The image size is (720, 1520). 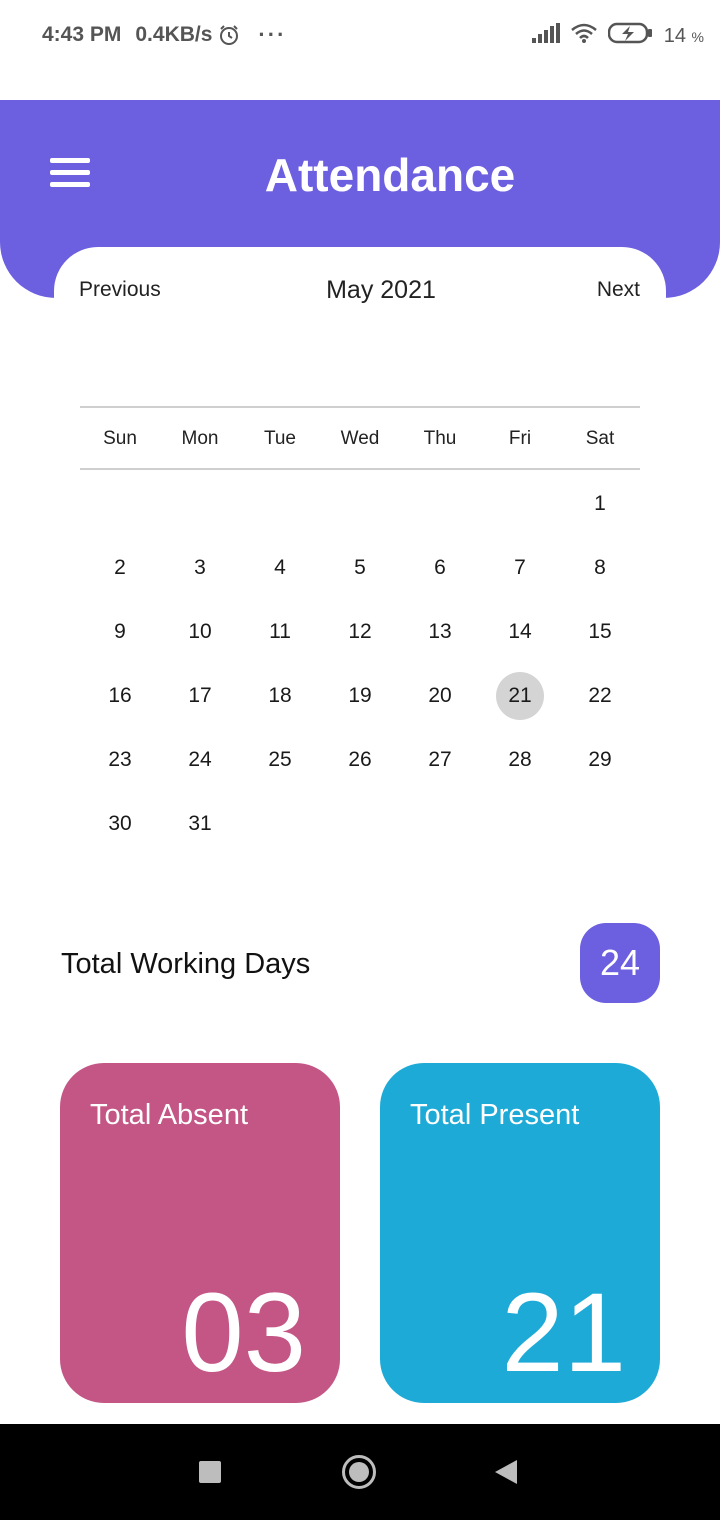 I want to click on recents-square-icon, so click(x=210, y=1472).